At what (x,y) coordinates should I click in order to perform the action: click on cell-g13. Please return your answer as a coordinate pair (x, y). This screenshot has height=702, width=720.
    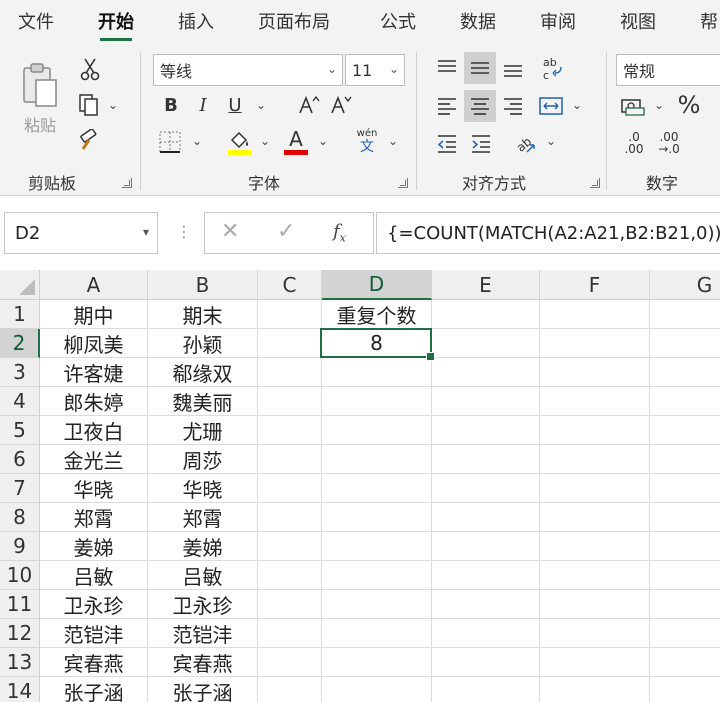
    Looking at the image, I should click on (685, 662).